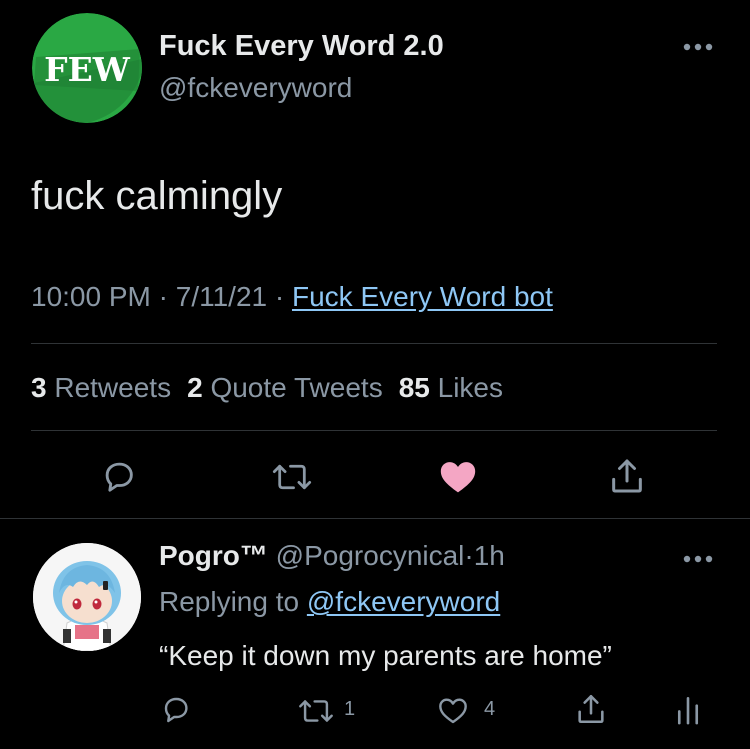  I want to click on reply-author-handle: @Pogrocynical, so click(370, 555).